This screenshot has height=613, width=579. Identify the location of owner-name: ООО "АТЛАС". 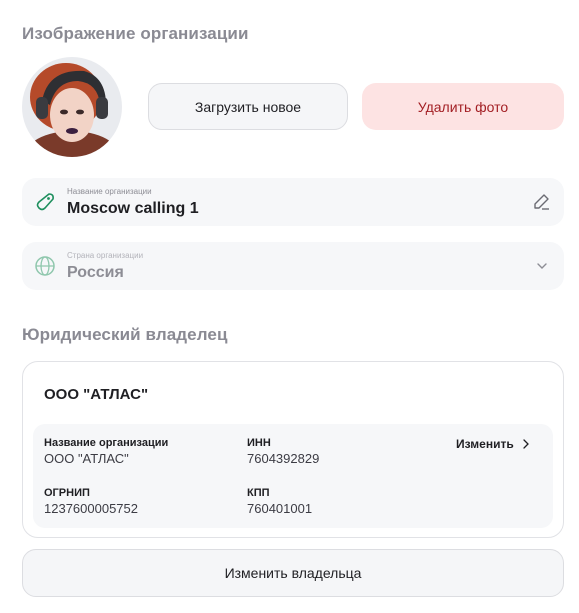
(96, 394).